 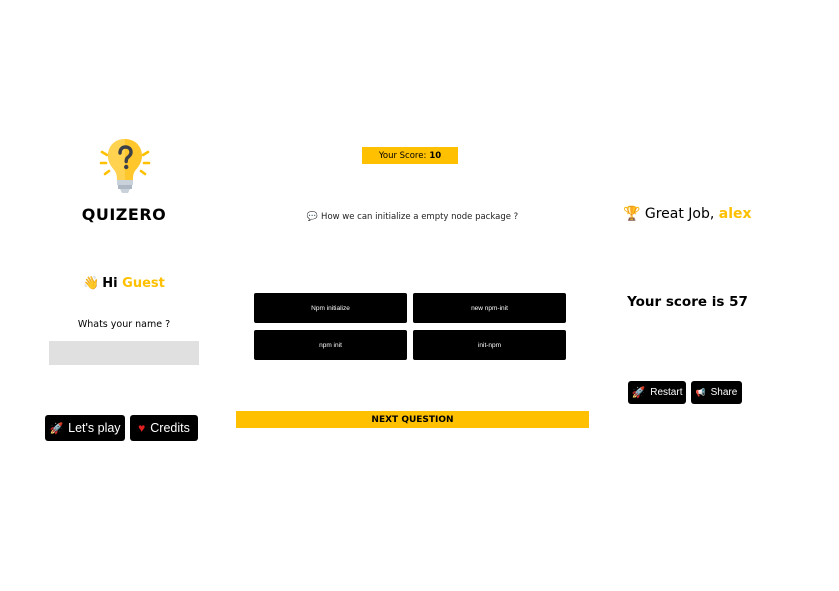 I want to click on score-value: 10, so click(x=435, y=155).